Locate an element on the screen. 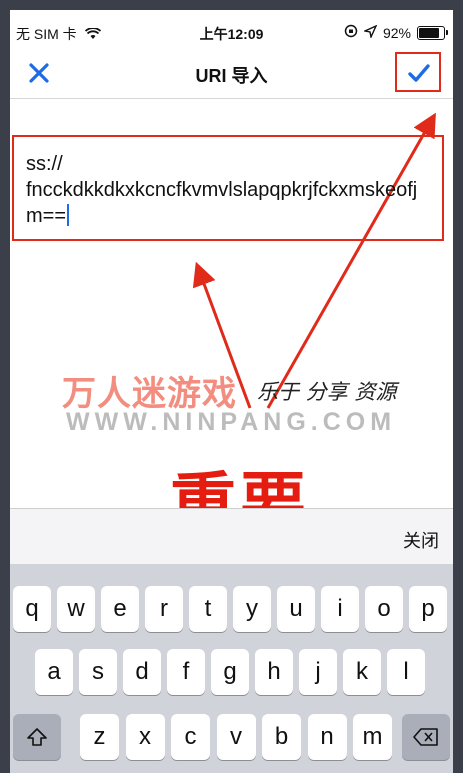 This screenshot has height=773, width=463. text-caret is located at coordinates (68, 215).